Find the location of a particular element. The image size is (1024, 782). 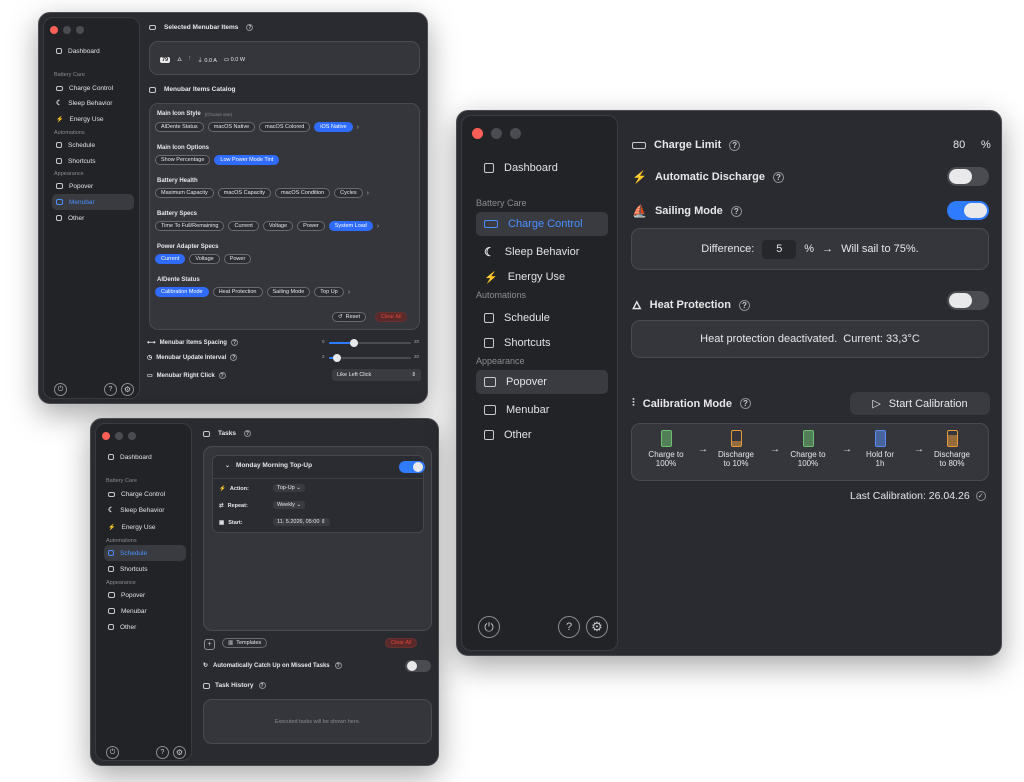

chip-cycles: Cycles is located at coordinates (348, 193).